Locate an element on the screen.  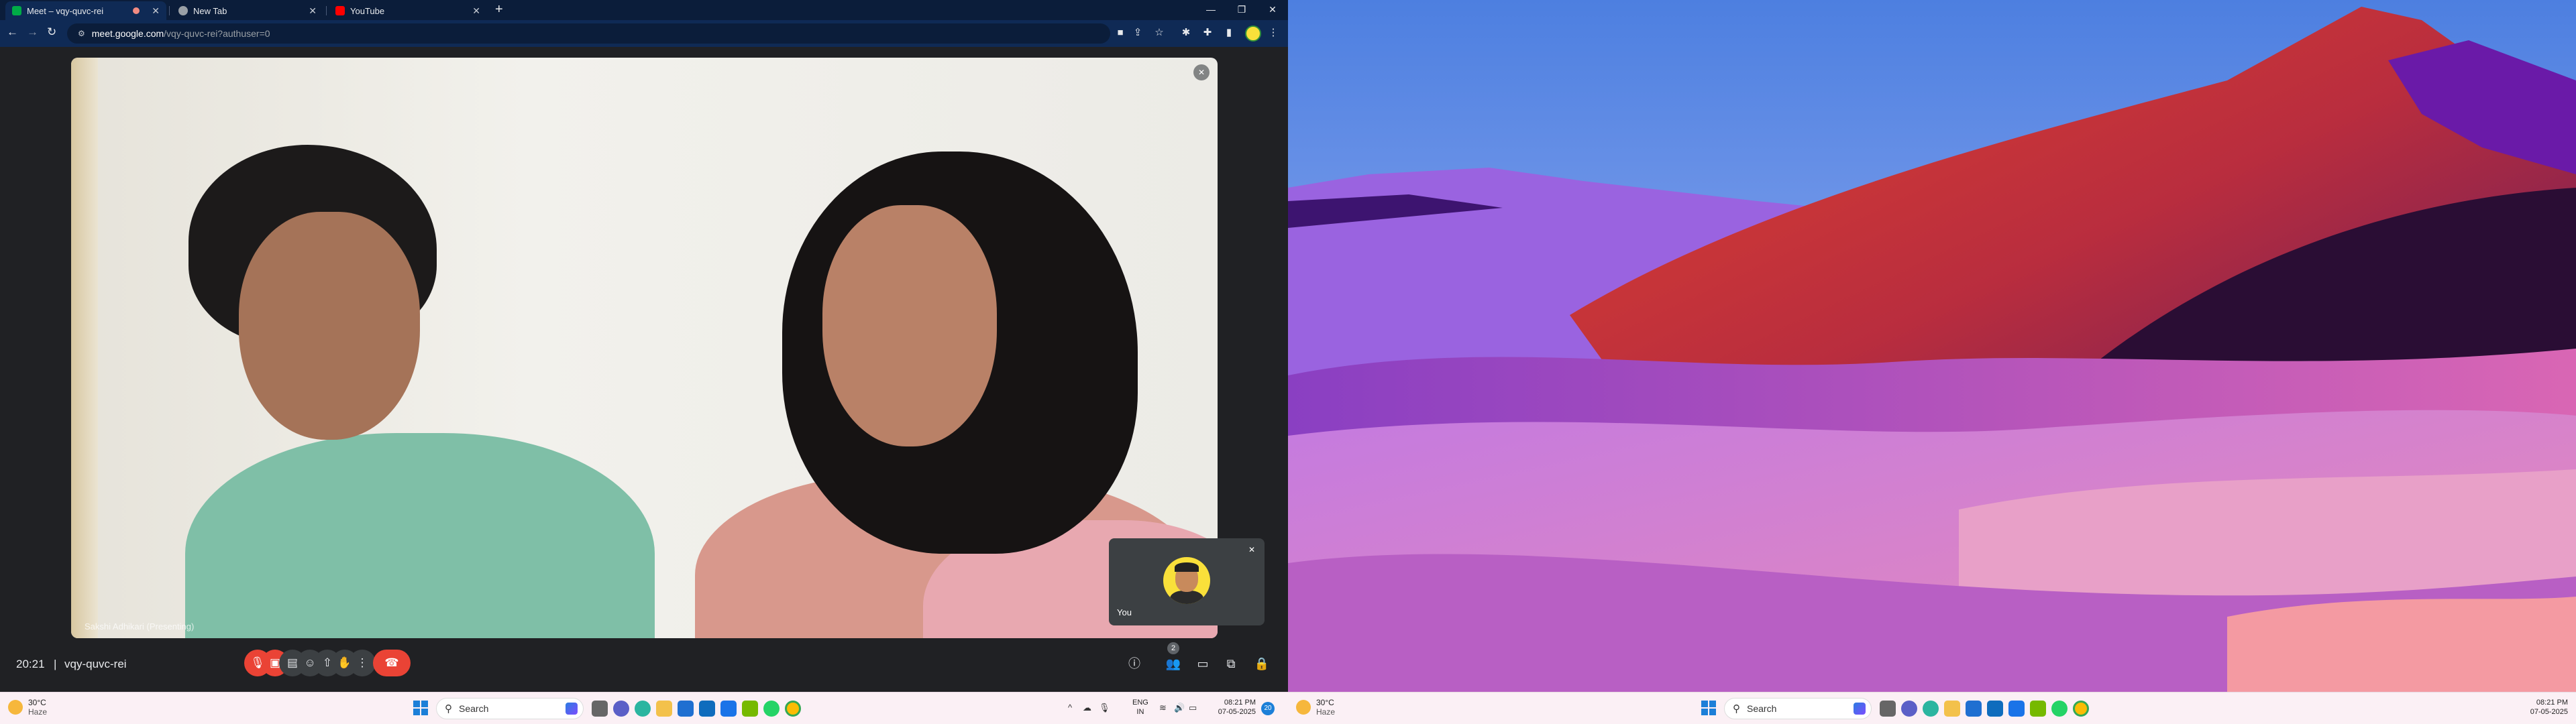
notification-badge: 20 is located at coordinates (1268, 708).